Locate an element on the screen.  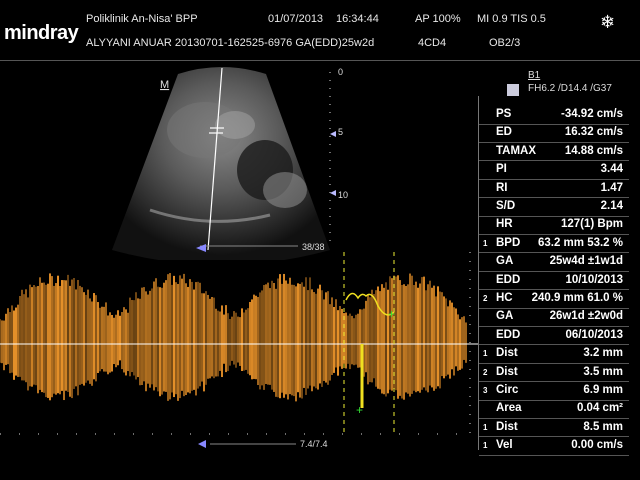
measurement-value: 14.88 cm/s is located at coordinates (593, 150).